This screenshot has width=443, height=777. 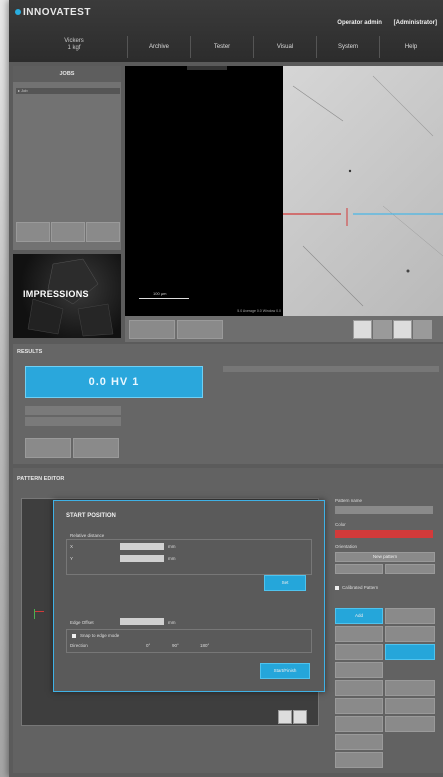 I want to click on angle-0: 0°, so click(x=148, y=645).